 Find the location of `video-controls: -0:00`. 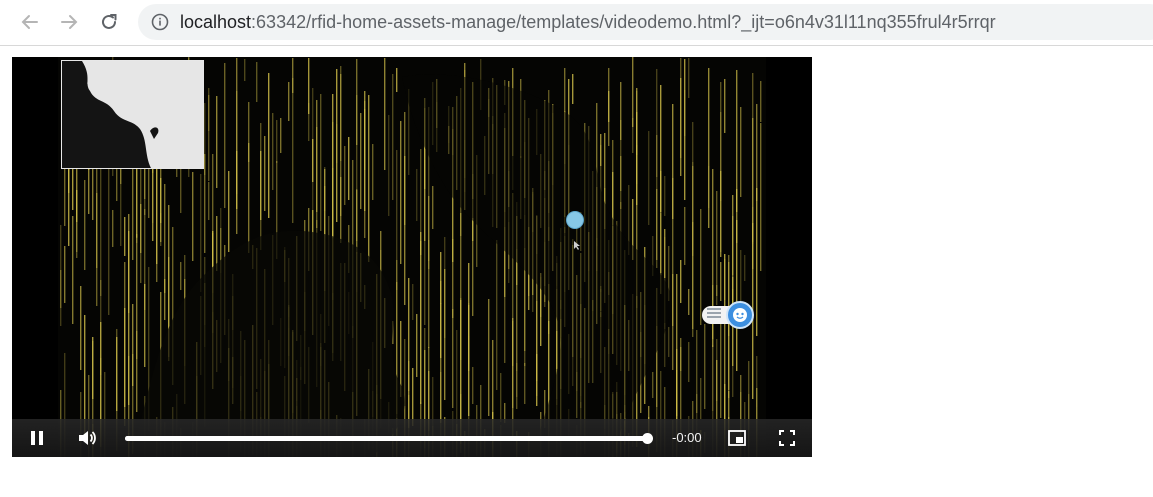

video-controls: -0:00 is located at coordinates (412, 438).